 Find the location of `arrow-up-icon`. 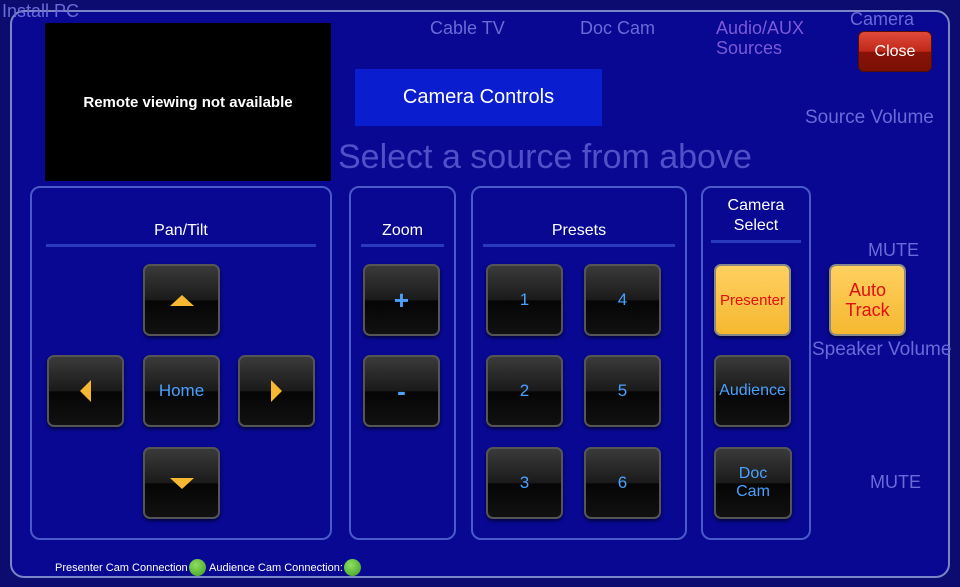

arrow-up-icon is located at coordinates (181, 300).